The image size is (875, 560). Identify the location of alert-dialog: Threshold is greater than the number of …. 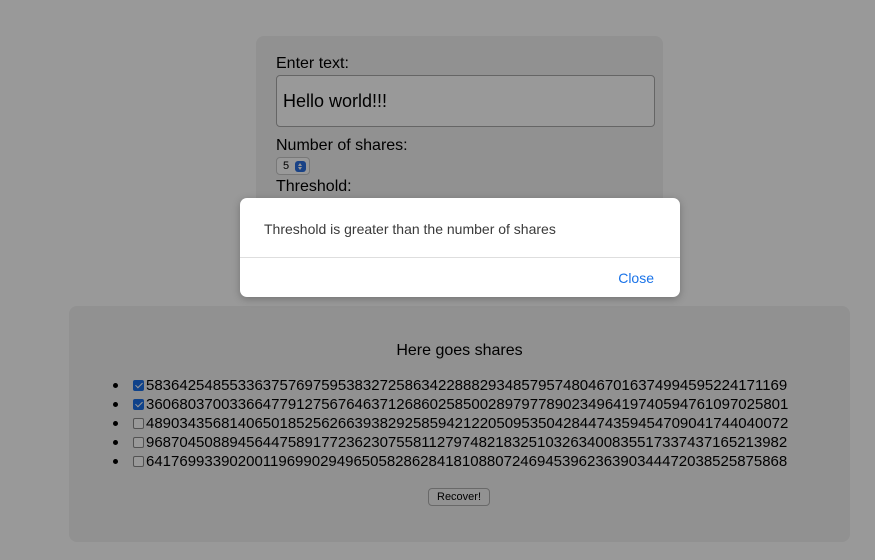
(460, 247).